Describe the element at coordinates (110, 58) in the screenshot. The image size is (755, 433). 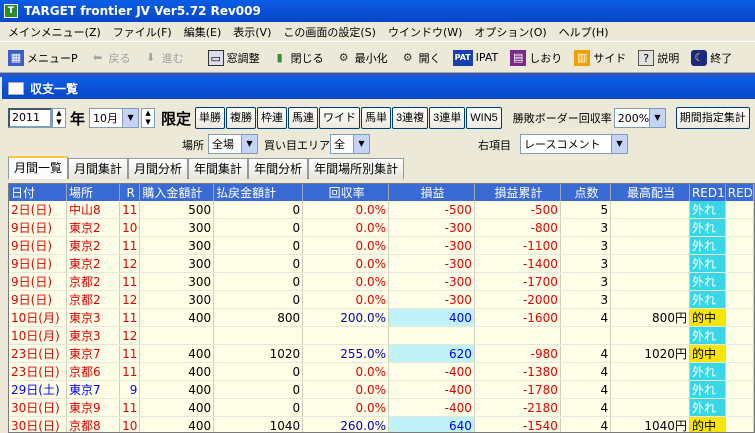
I see `back-button: ⬅ 戻る` at that location.